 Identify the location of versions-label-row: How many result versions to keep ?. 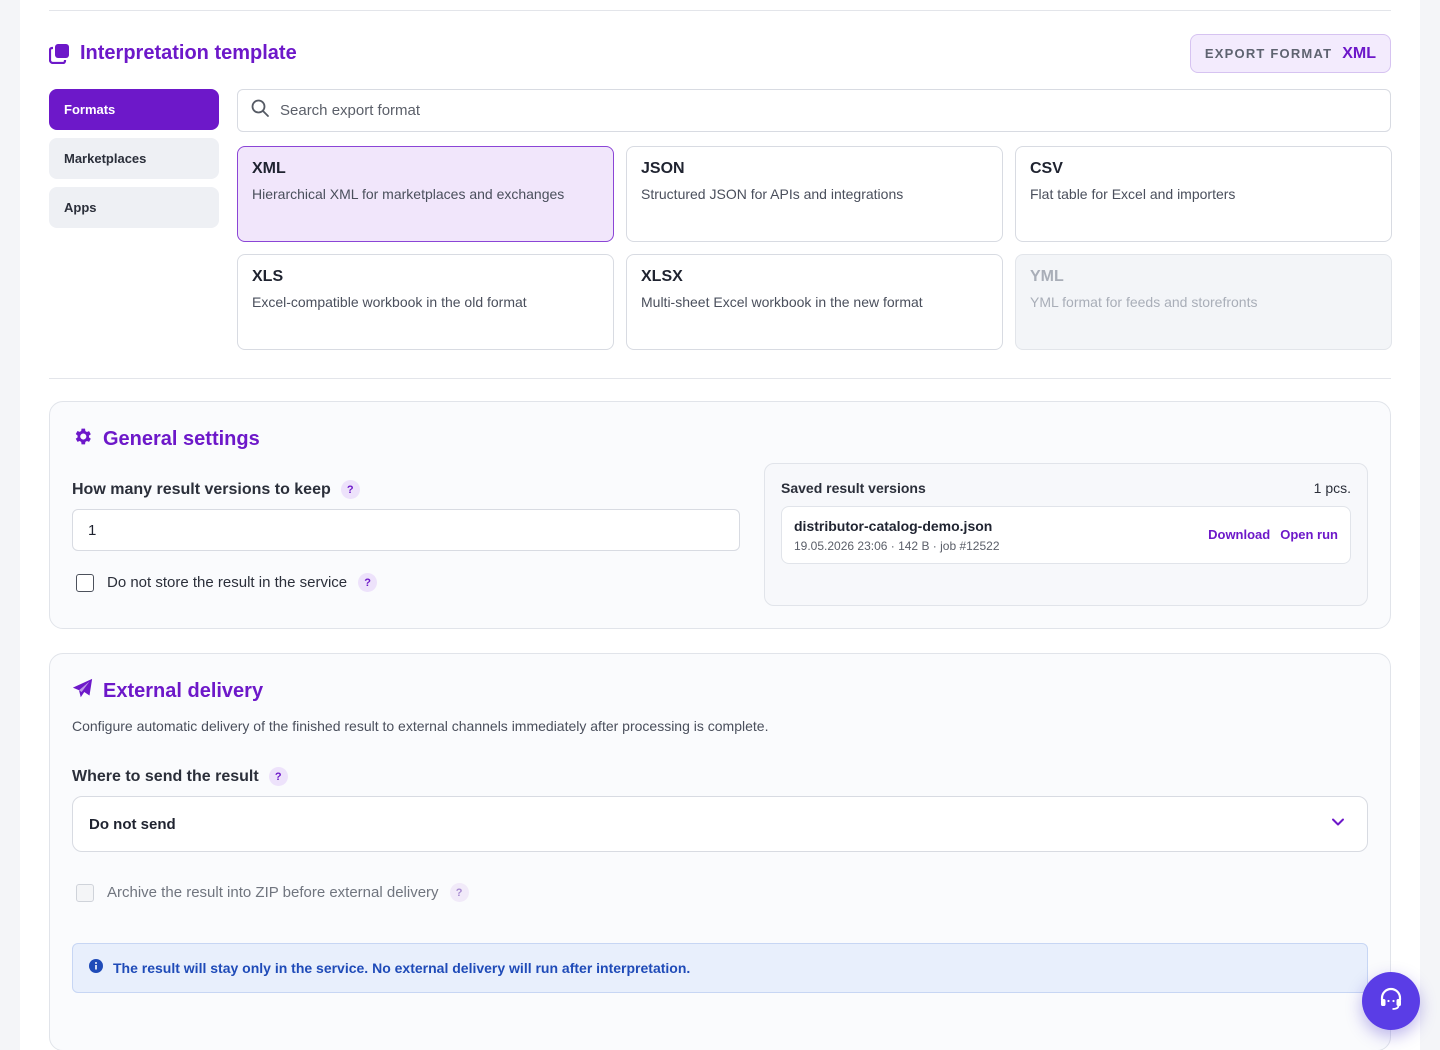
(216, 489).